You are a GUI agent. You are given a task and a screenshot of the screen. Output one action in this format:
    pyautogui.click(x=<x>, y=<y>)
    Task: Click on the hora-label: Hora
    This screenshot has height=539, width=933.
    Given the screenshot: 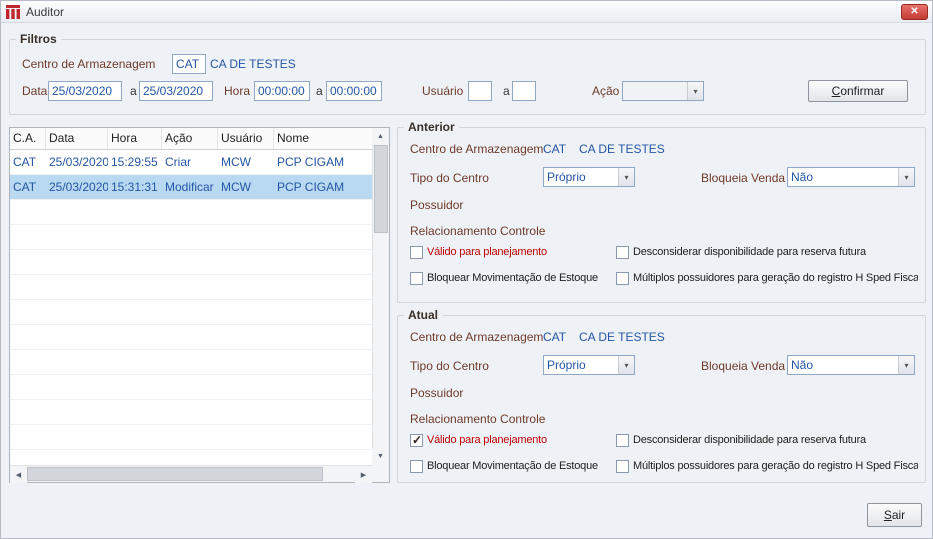 What is the action you would take?
    pyautogui.click(x=237, y=91)
    